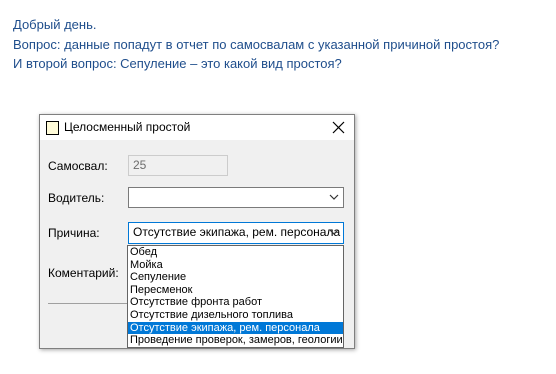 The image size is (556, 374). Describe the element at coordinates (127, 127) in the screenshot. I see `dialog-title: Целосменный простой` at that location.